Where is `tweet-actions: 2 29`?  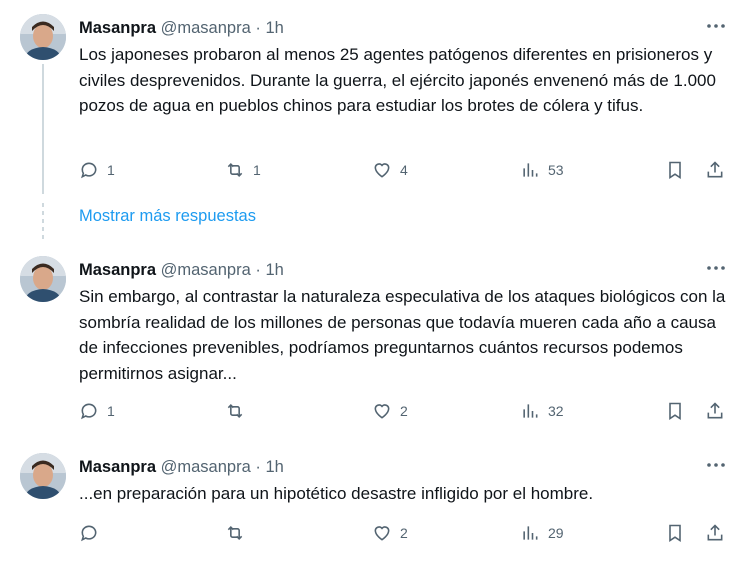
tweet-actions: 2 29 is located at coordinates (376, 533).